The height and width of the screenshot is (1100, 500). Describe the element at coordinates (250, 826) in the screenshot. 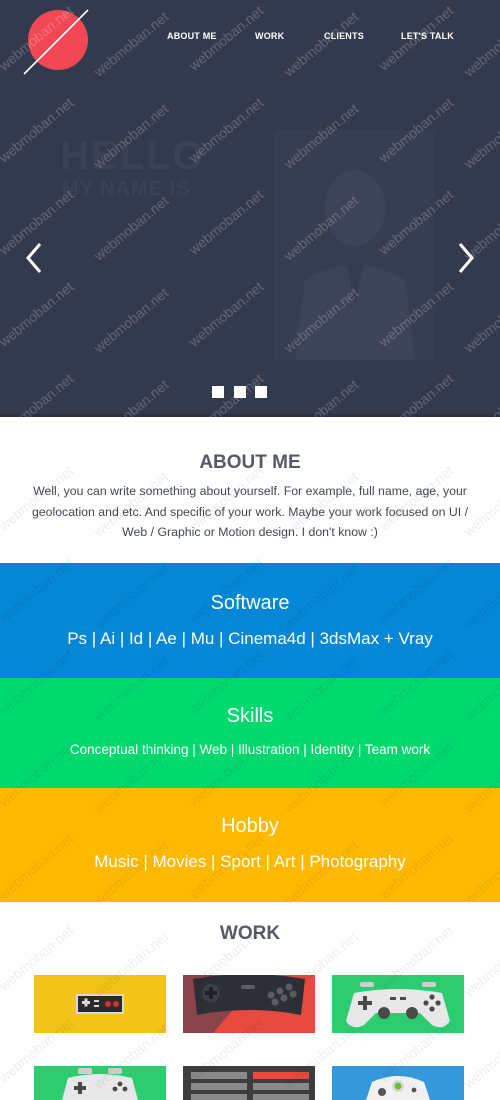

I see `hobby-title: Hobby` at that location.